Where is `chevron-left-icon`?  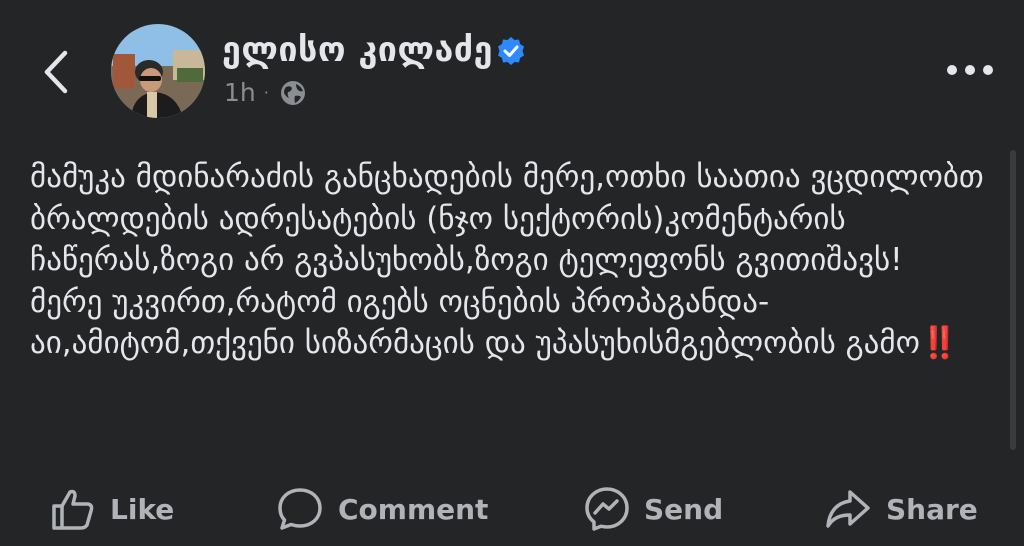
chevron-left-icon is located at coordinates (56, 72).